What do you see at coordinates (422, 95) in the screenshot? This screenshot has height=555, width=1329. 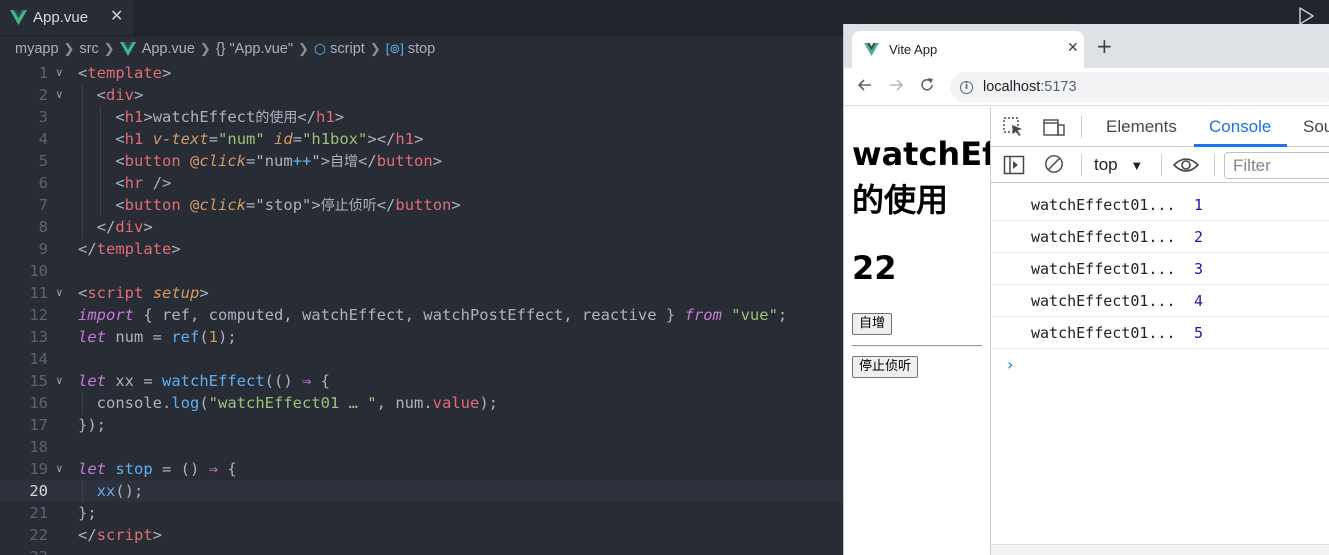 I see `code-line: 2 ∨ <div>` at bounding box center [422, 95].